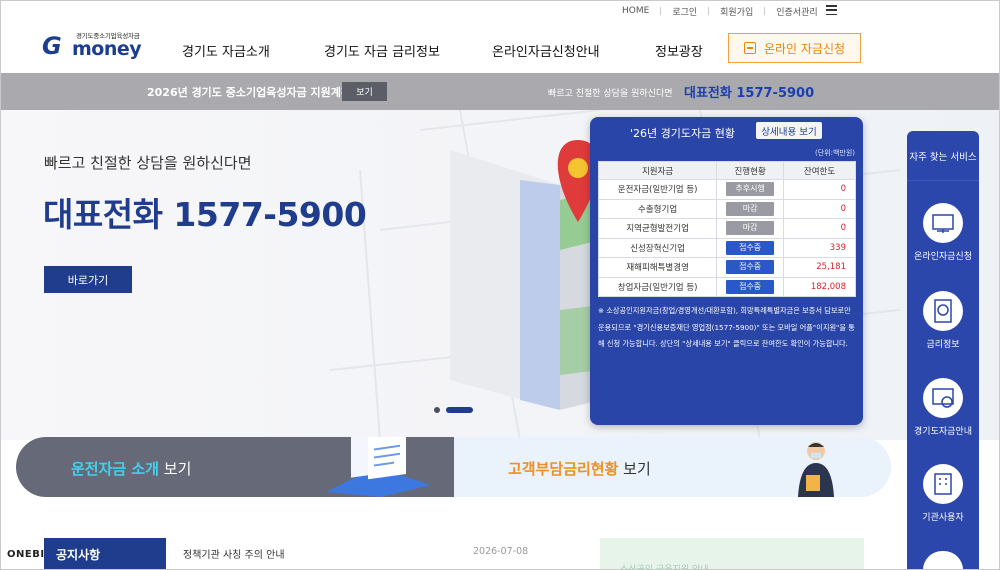 Image resolution: width=1000 pixels, height=570 pixels. I want to click on fund-remaining: 25,181, so click(819, 267).